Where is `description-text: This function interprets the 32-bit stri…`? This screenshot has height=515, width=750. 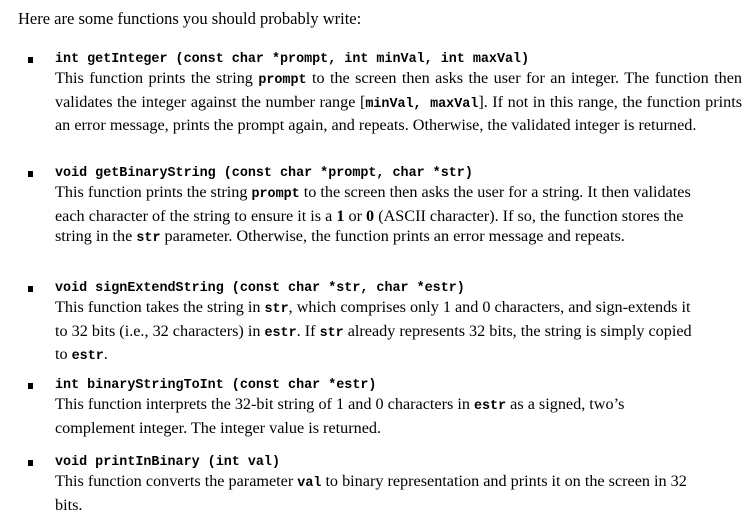 description-text: This function interprets the 32-bit stri… is located at coordinates (264, 404).